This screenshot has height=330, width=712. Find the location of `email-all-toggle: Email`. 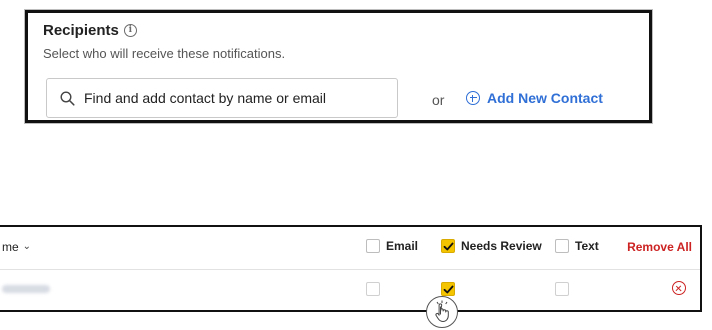

email-all-toggle: Email is located at coordinates (392, 246).